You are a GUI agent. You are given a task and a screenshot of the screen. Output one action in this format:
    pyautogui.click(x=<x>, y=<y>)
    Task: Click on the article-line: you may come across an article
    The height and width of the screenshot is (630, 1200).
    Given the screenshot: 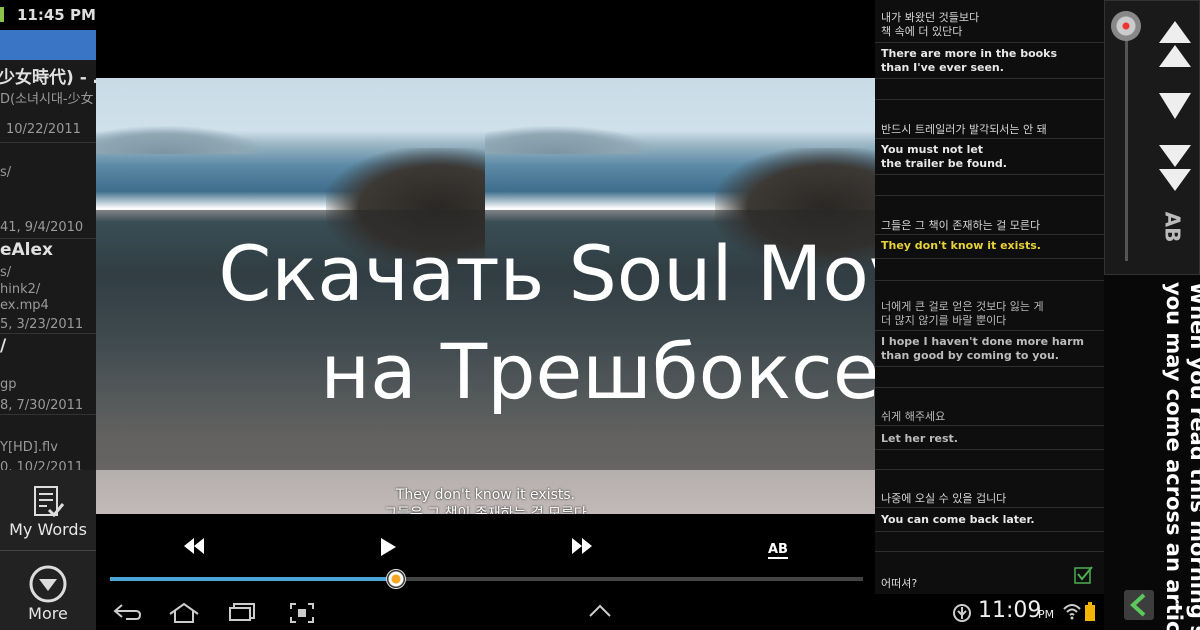 What is the action you would take?
    pyautogui.click(x=1174, y=456)
    